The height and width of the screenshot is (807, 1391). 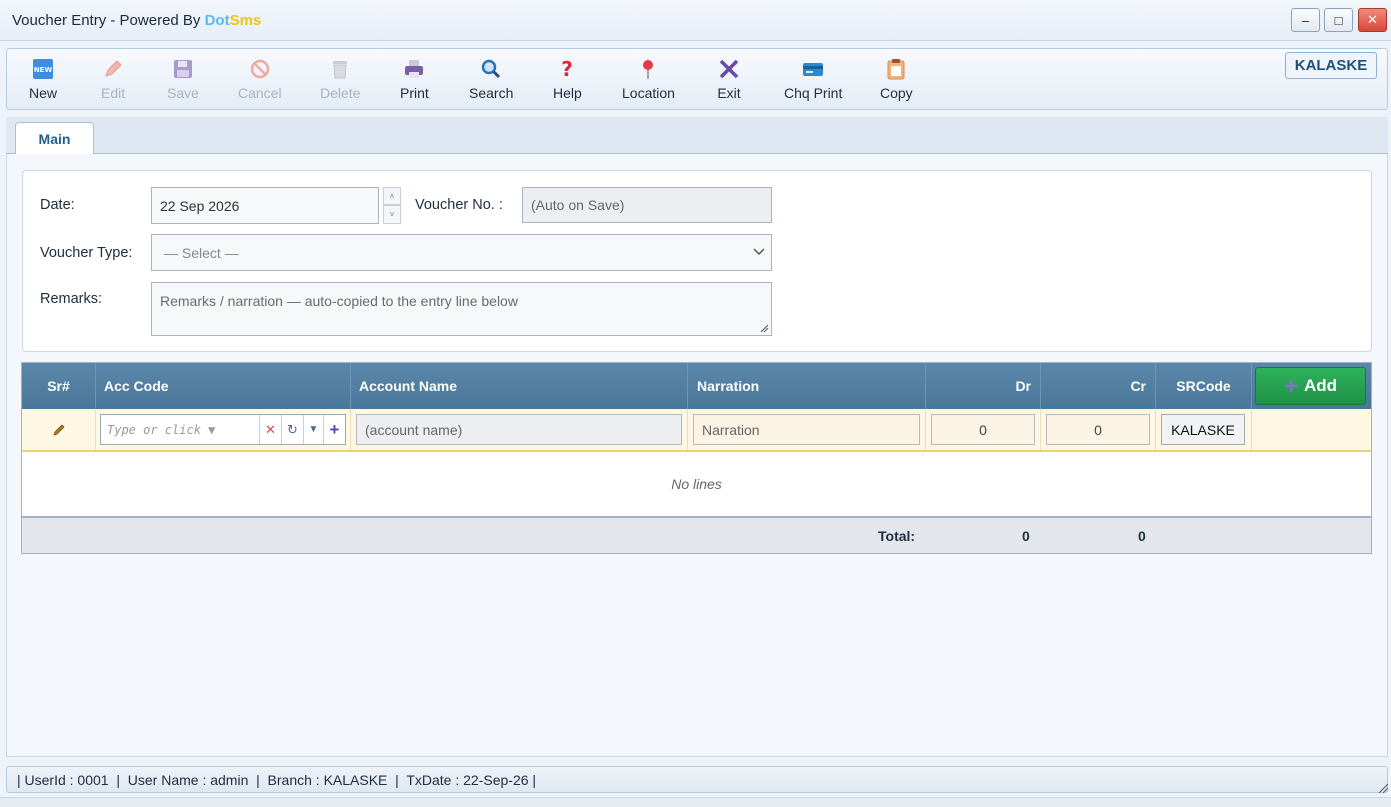 I want to click on edit-button: Edit, so click(x=113, y=79).